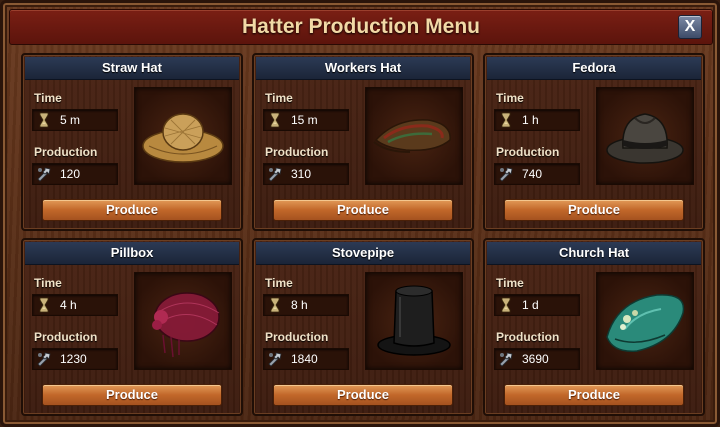 The image size is (720, 427). What do you see at coordinates (530, 305) in the screenshot?
I see `time-value: 1 d` at bounding box center [530, 305].